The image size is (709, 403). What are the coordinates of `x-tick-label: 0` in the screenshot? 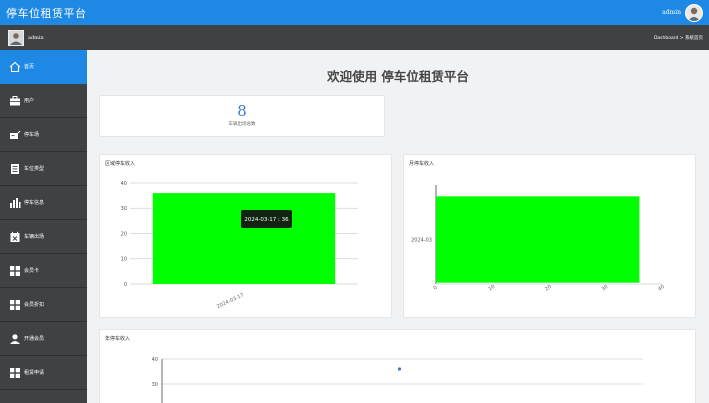 It's located at (435, 288).